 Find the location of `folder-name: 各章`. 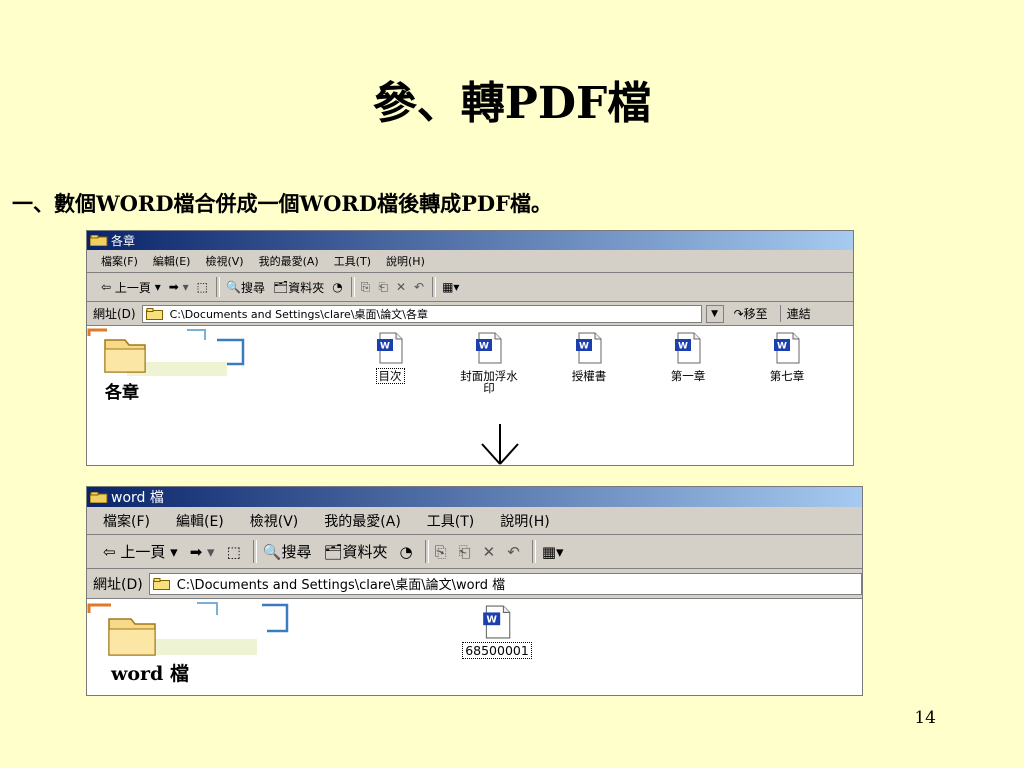

folder-name: 各章 is located at coordinates (122, 393).